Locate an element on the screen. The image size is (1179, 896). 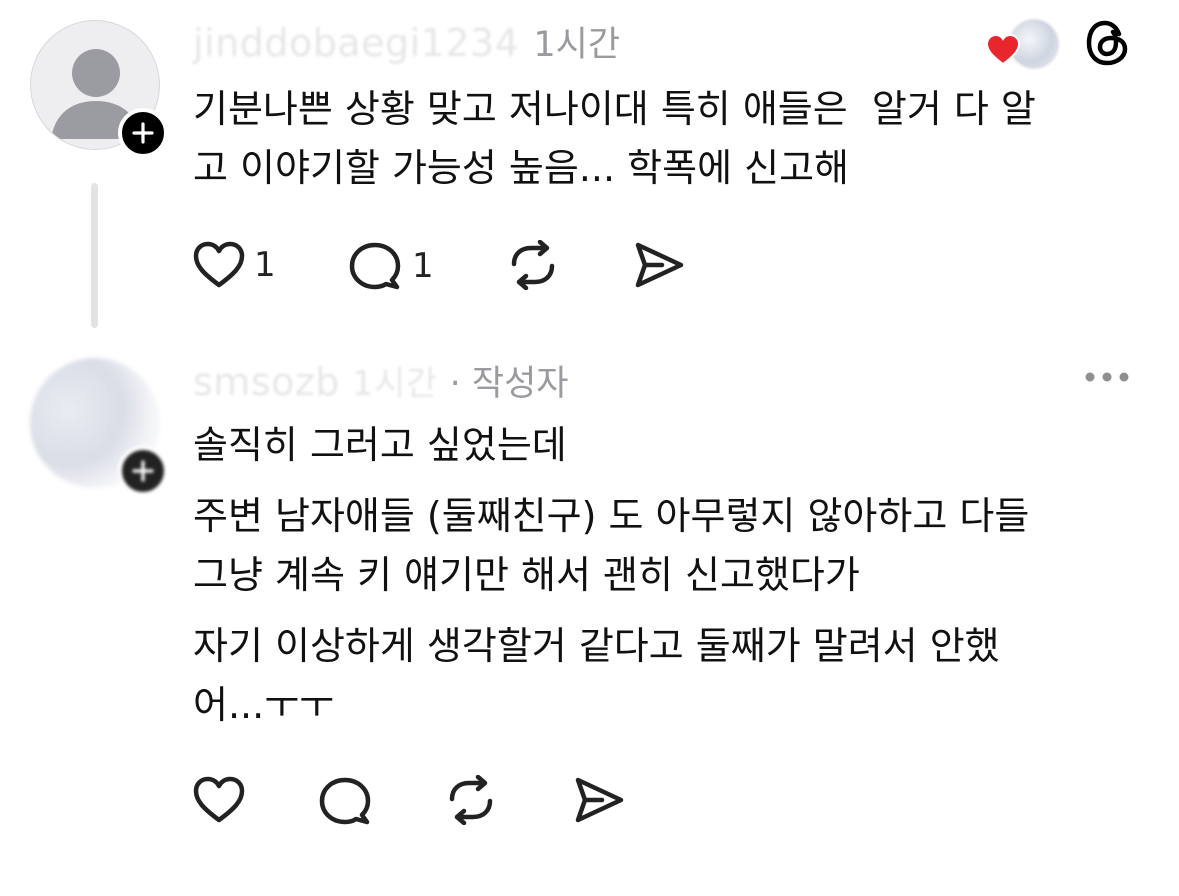
reply-button is located at coordinates (346, 801).